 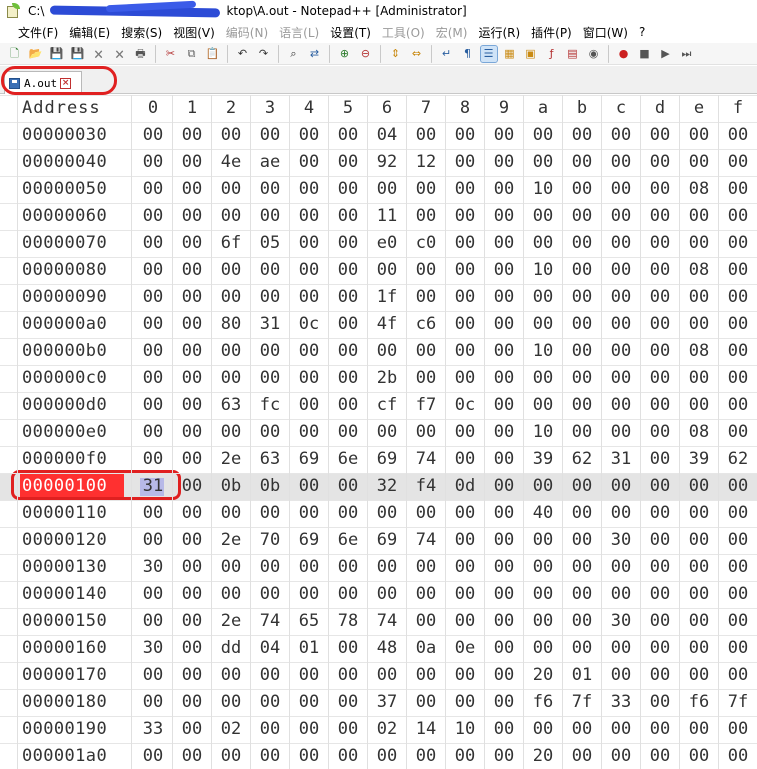 What do you see at coordinates (426, 729) in the screenshot?
I see `hex-byte: 14` at bounding box center [426, 729].